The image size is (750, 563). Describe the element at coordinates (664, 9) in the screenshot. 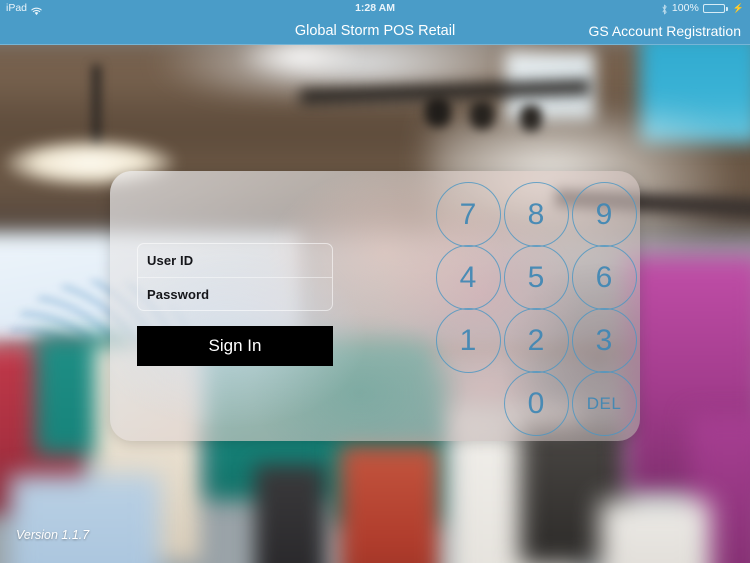

I see `bluetooth-icon` at that location.